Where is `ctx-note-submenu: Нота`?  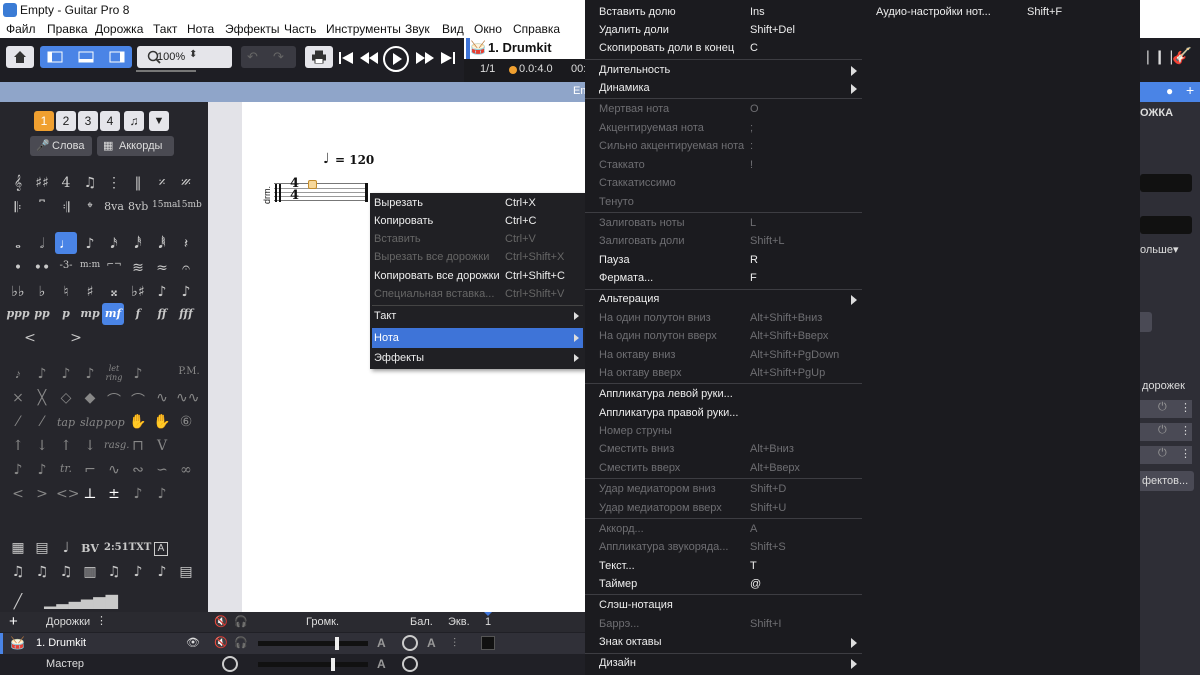 ctx-note-submenu: Нота is located at coordinates (477, 338).